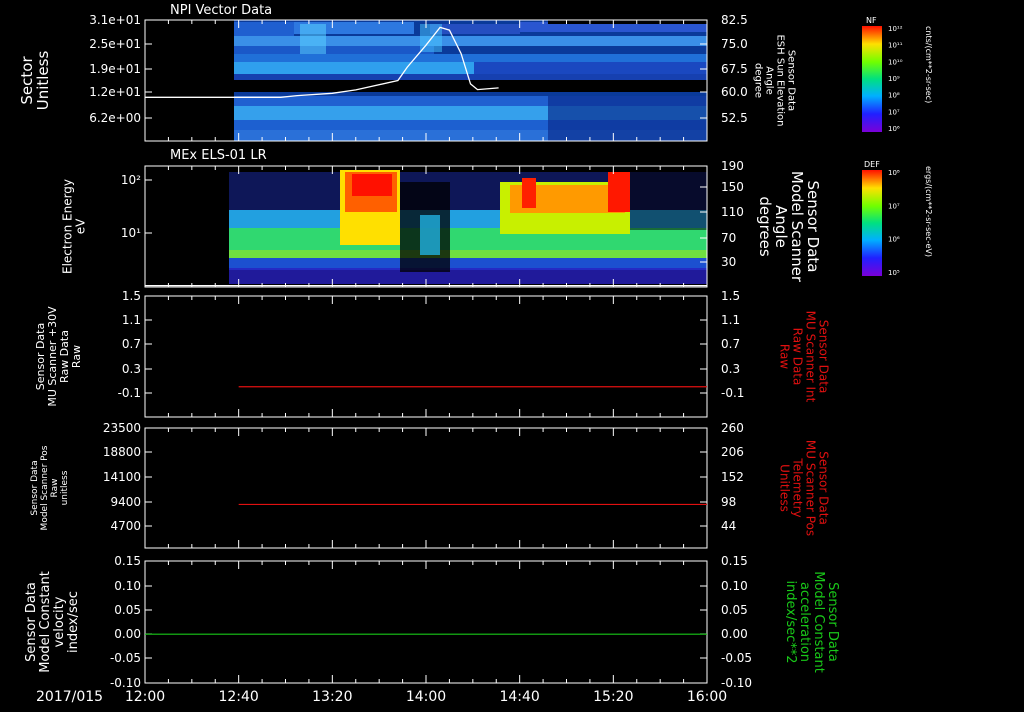 The height and width of the screenshot is (712, 1024). What do you see at coordinates (732, 166) in the screenshot?
I see `y2-tick-label: 190` at bounding box center [732, 166].